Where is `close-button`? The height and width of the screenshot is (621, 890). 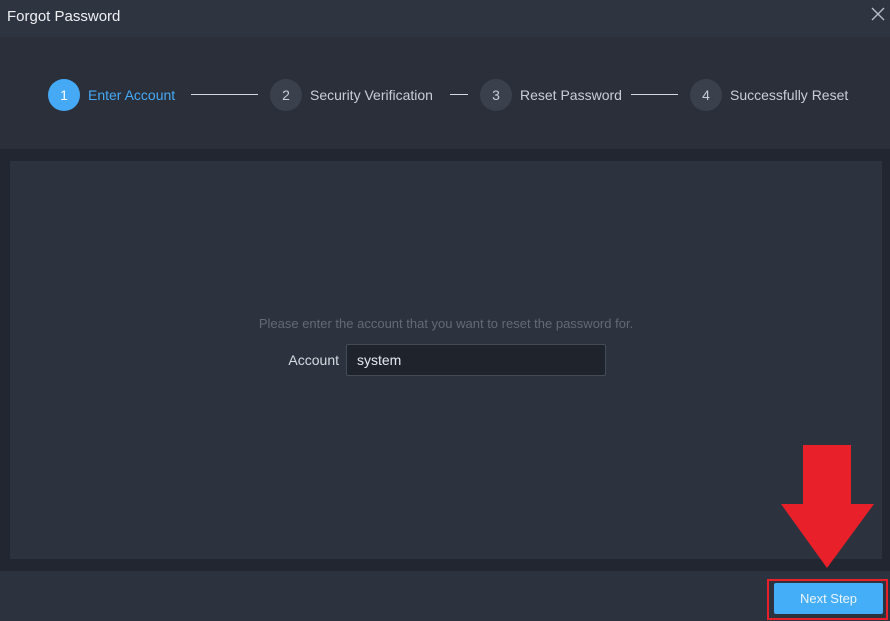 close-button is located at coordinates (878, 14).